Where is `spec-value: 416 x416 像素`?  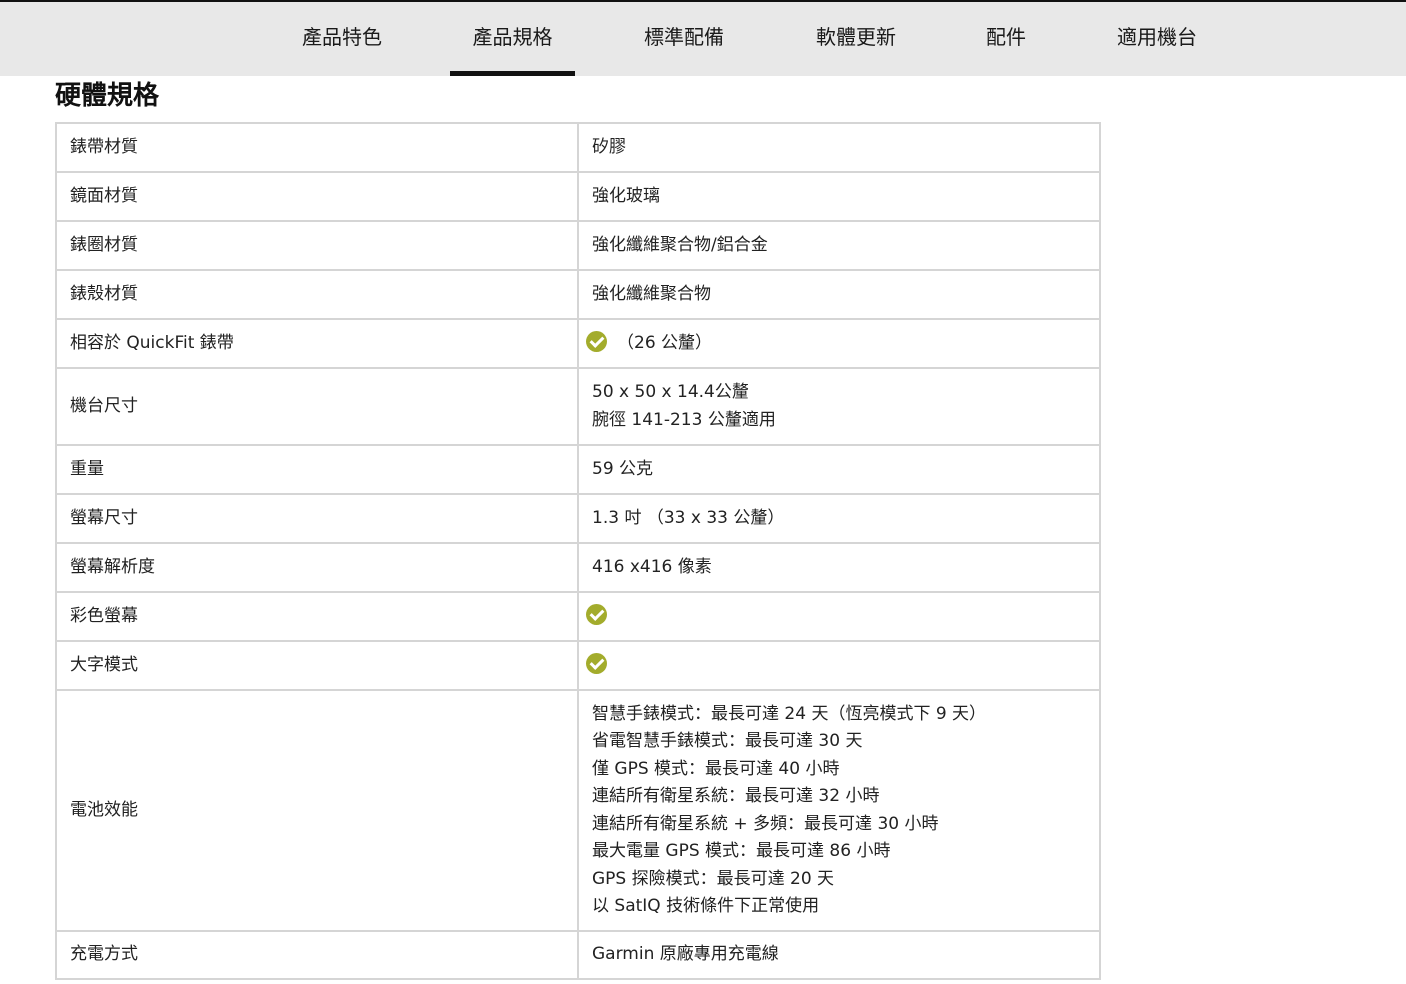
spec-value: 416 x416 像素 is located at coordinates (839, 567).